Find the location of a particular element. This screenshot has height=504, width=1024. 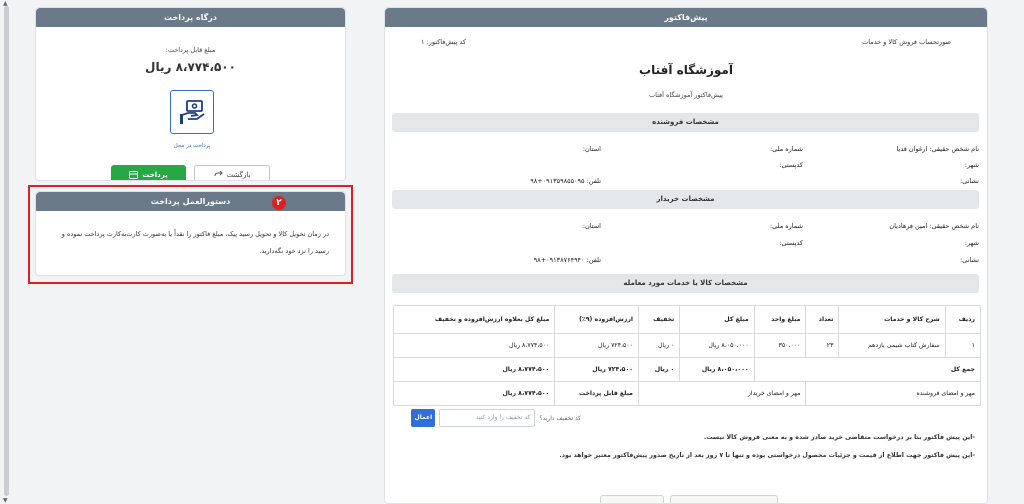

cell-row-number: ۱ is located at coordinates (963, 345).